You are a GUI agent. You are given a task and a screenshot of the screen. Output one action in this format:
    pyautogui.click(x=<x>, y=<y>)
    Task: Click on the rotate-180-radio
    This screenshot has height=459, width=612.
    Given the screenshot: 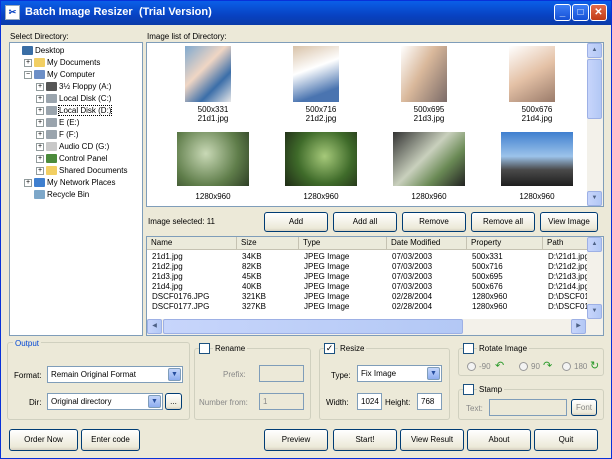 What is the action you would take?
    pyautogui.click(x=566, y=366)
    